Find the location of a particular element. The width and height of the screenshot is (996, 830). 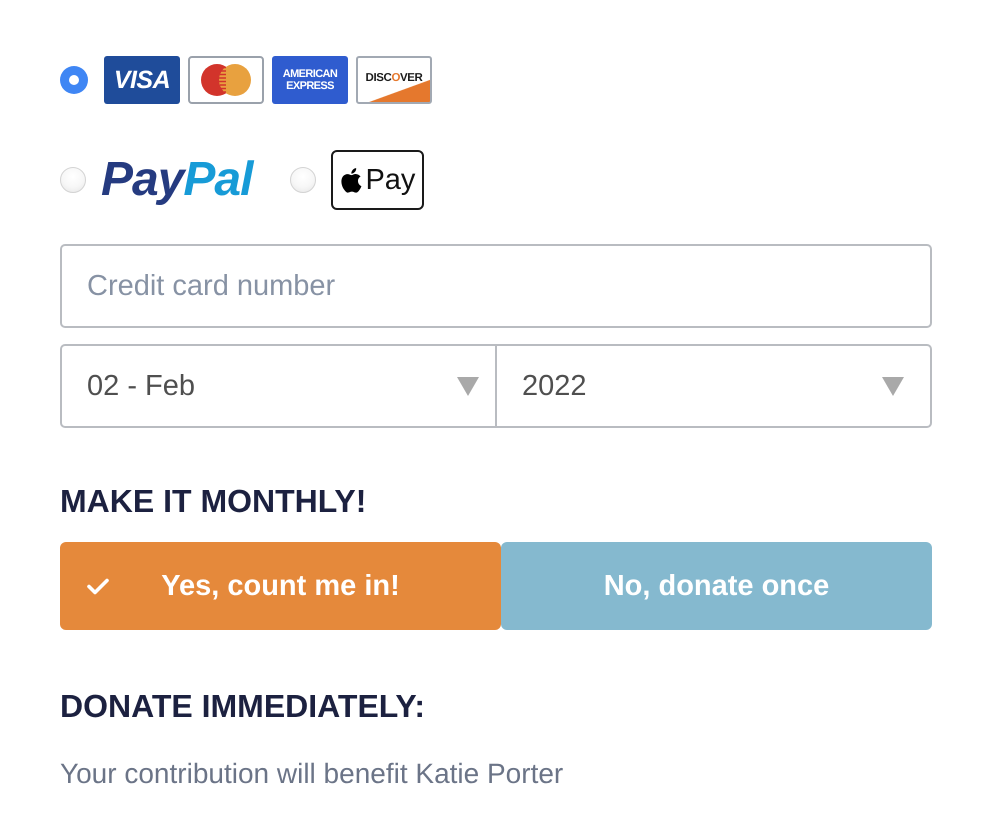

logo-text: Pay is located at coordinates (390, 180).